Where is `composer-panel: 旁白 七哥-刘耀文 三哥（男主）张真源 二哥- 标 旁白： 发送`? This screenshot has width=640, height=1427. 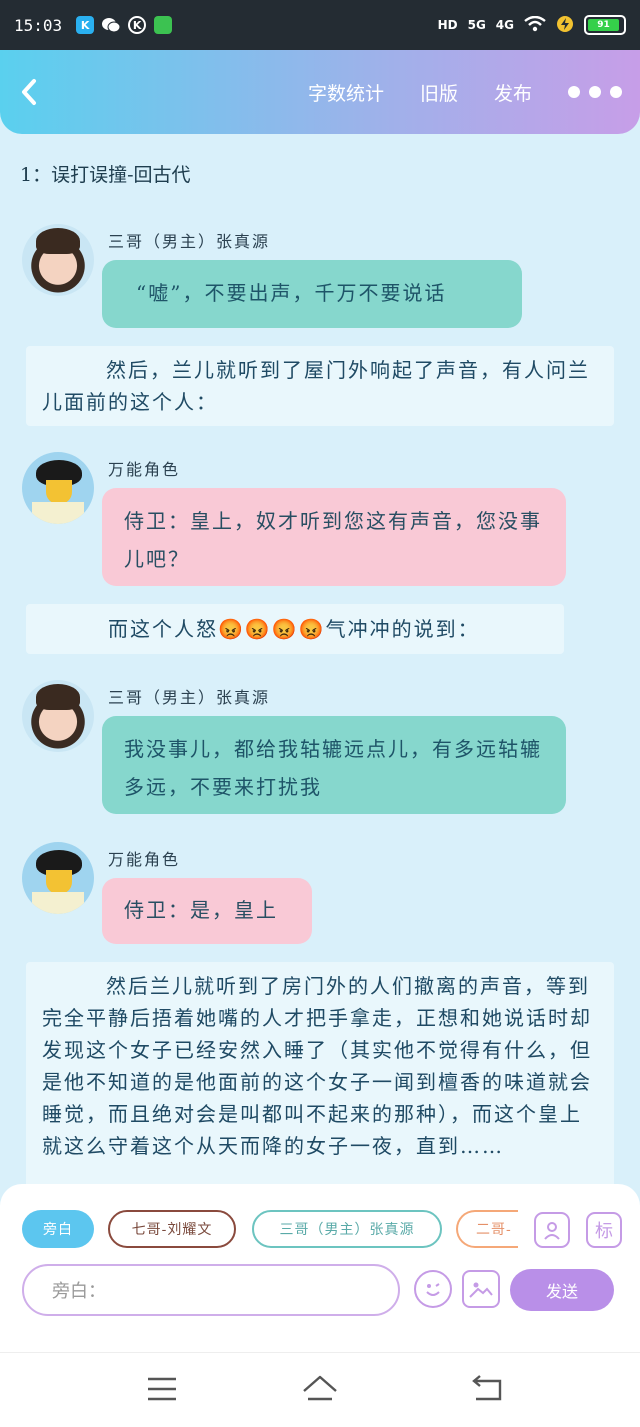 composer-panel: 旁白 七哥-刘耀文 三哥（男主）张真源 二哥- 标 旁白： 发送 is located at coordinates (320, 1268).